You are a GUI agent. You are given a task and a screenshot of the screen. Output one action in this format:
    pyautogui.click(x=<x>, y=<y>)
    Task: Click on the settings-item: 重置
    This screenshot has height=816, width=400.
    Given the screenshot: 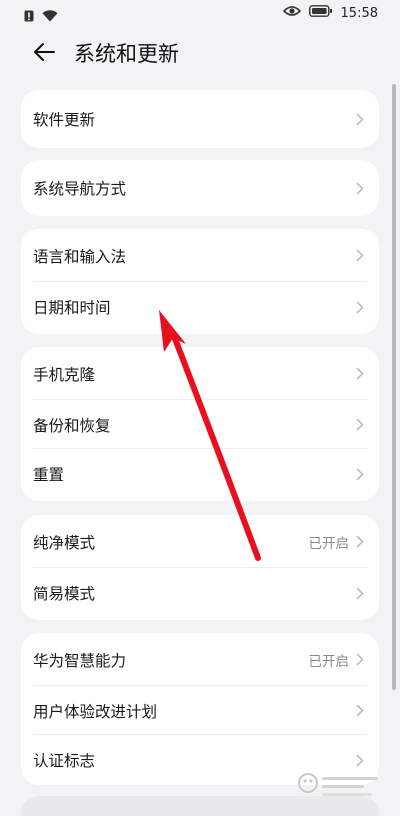 What is the action you would take?
    pyautogui.click(x=200, y=474)
    